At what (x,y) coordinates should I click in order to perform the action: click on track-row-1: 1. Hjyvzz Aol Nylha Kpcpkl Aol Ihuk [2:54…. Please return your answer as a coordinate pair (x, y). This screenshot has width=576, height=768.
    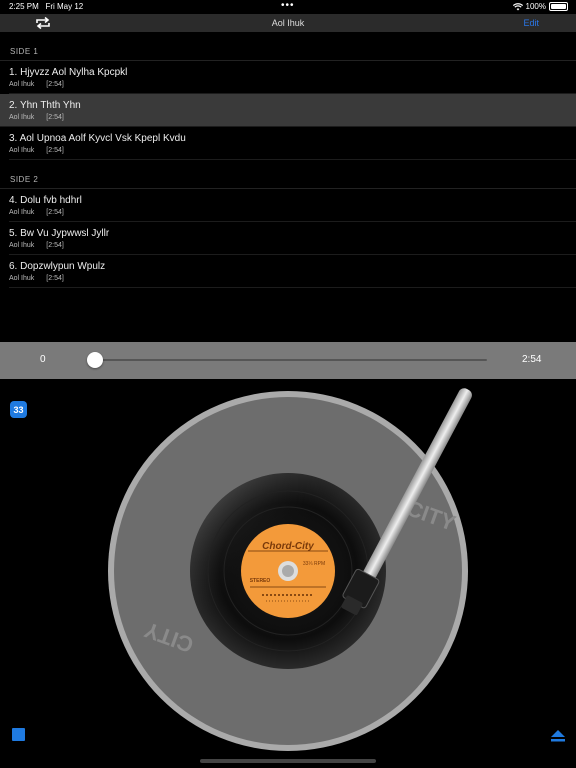
    Looking at the image, I should click on (292, 77).